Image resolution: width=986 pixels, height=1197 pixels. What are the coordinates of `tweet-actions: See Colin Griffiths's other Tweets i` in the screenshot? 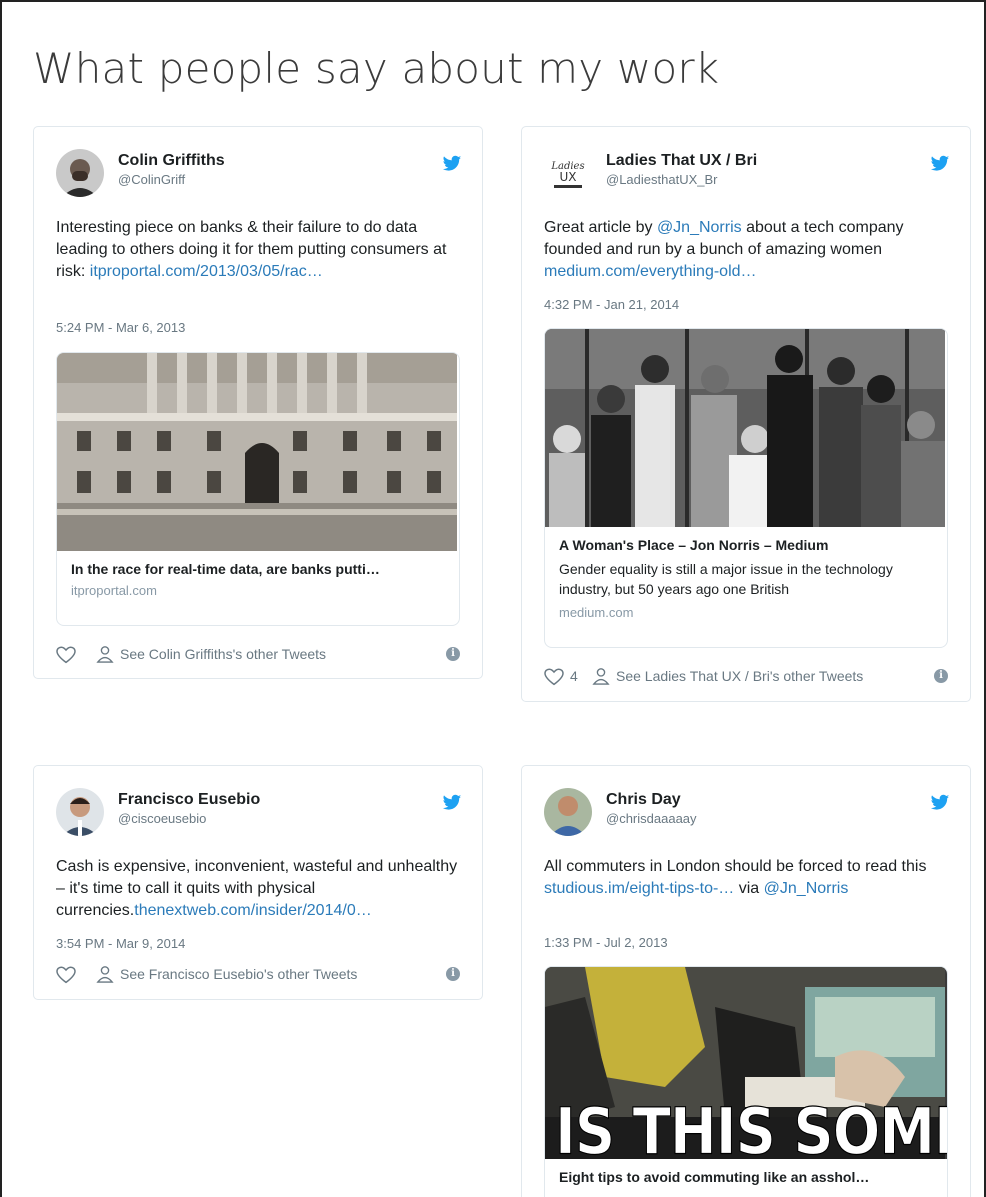 It's located at (258, 655).